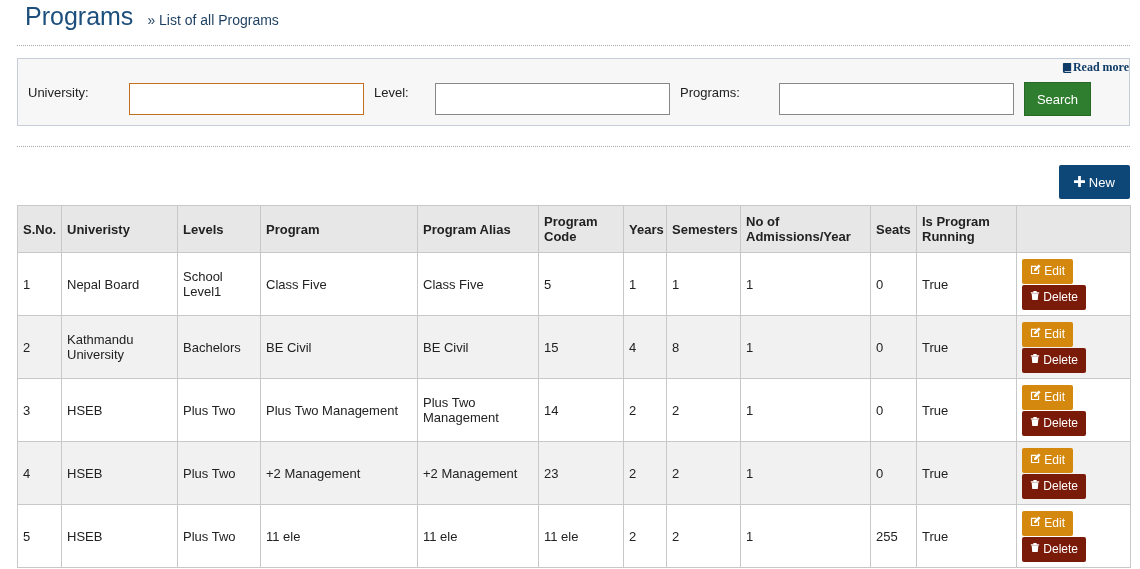  What do you see at coordinates (710, 92) in the screenshot?
I see `field-label: Programs:` at bounding box center [710, 92].